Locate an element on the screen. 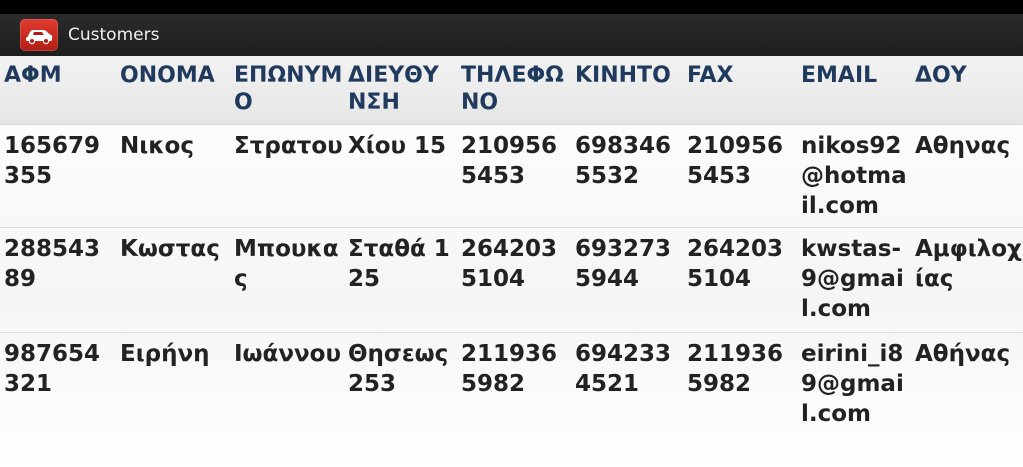 This screenshot has height=467, width=1023. cell-address: Σταθά 125 is located at coordinates (399, 264).